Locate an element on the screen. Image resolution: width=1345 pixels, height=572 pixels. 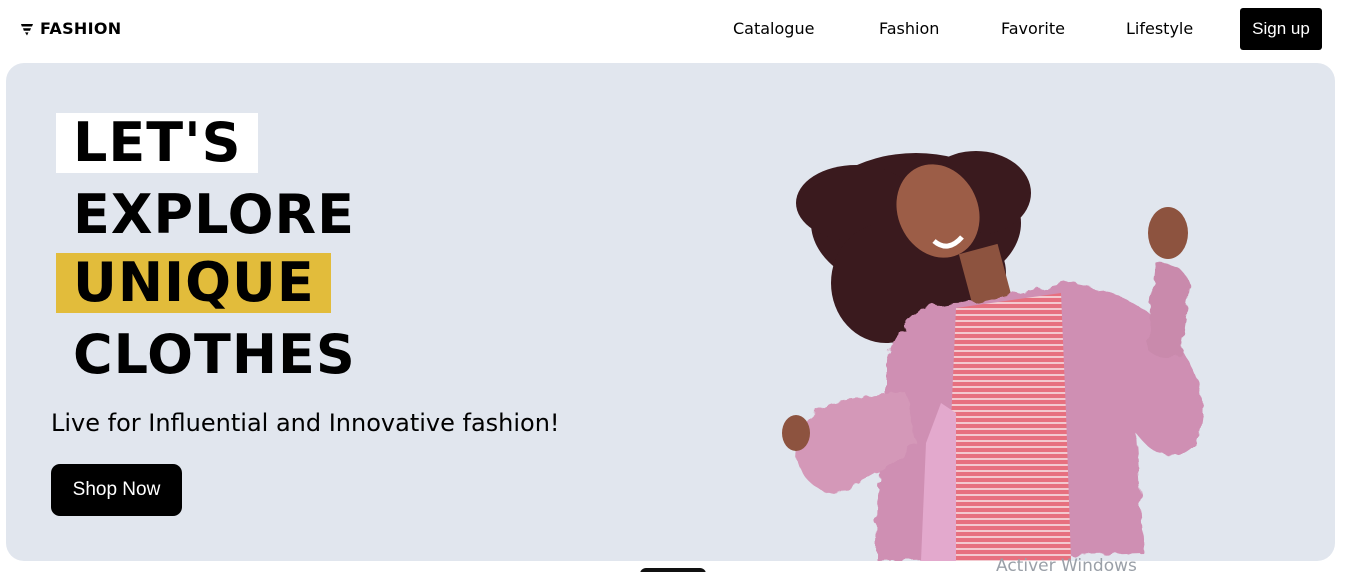
nav-link-catalogue: Catalogue is located at coordinates (773, 28).